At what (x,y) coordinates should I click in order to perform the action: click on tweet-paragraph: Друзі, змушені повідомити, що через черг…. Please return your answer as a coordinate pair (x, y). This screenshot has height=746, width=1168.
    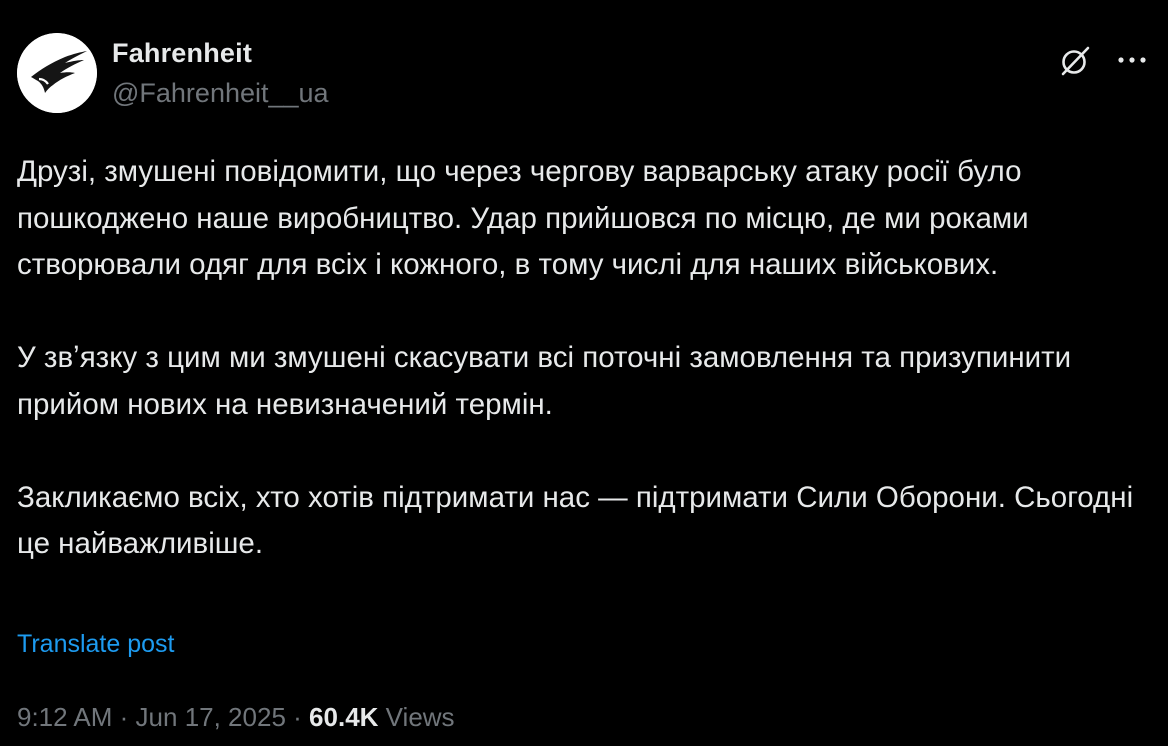
    Looking at the image, I should click on (523, 218).